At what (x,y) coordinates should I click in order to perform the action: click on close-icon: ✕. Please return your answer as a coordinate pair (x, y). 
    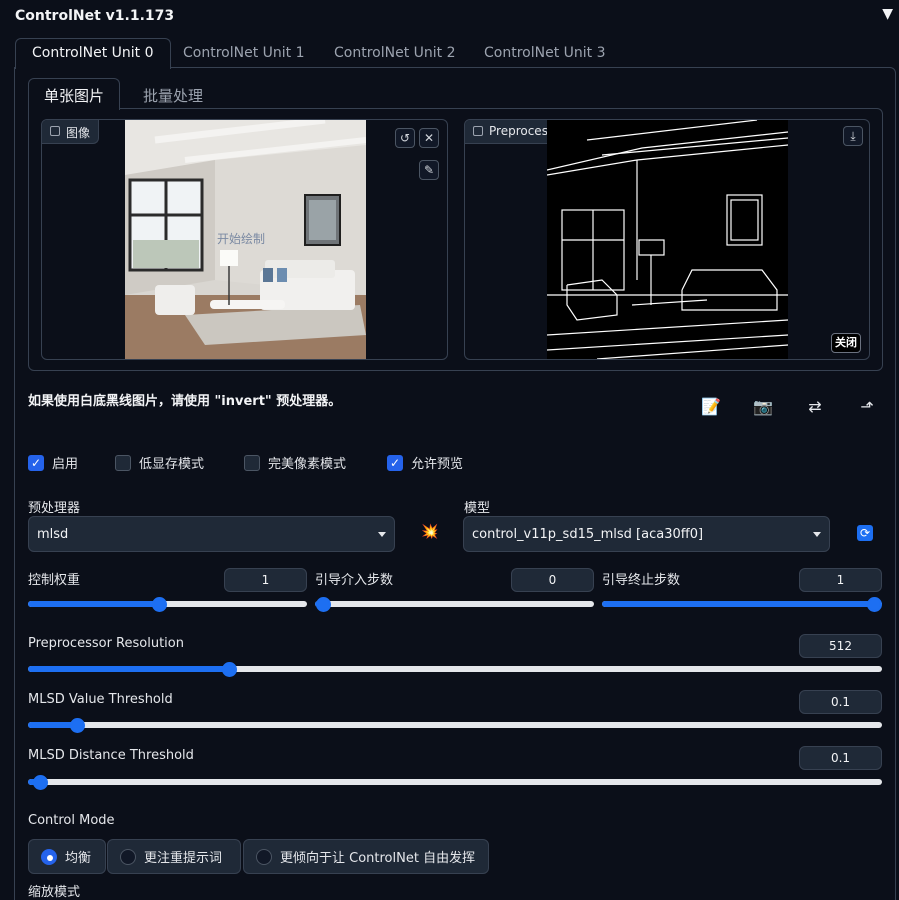
    Looking at the image, I should click on (429, 138).